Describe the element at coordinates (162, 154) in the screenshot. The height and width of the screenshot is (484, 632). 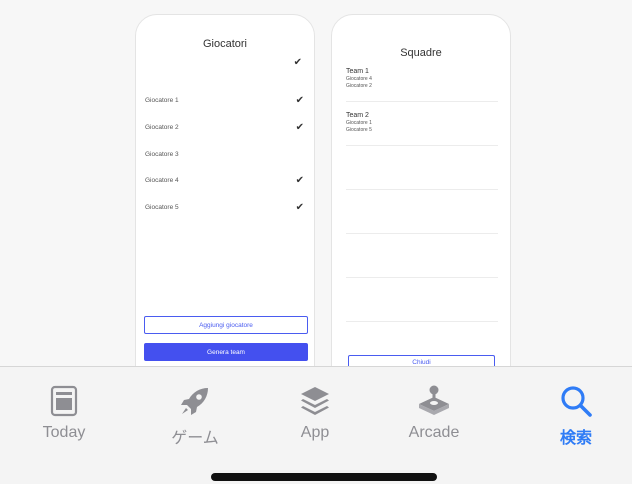
I see `player-name: Giocatore 3` at that location.